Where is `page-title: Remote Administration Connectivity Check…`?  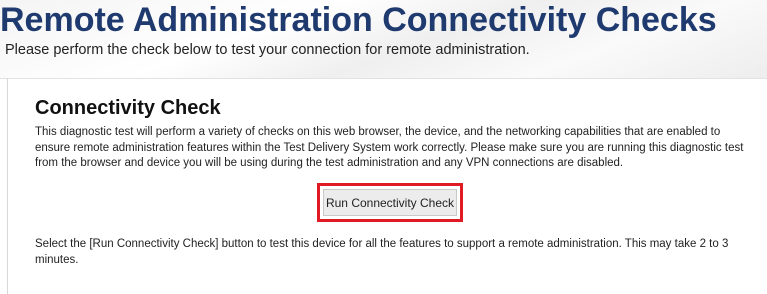 page-title: Remote Administration Connectivity Check… is located at coordinates (358, 20).